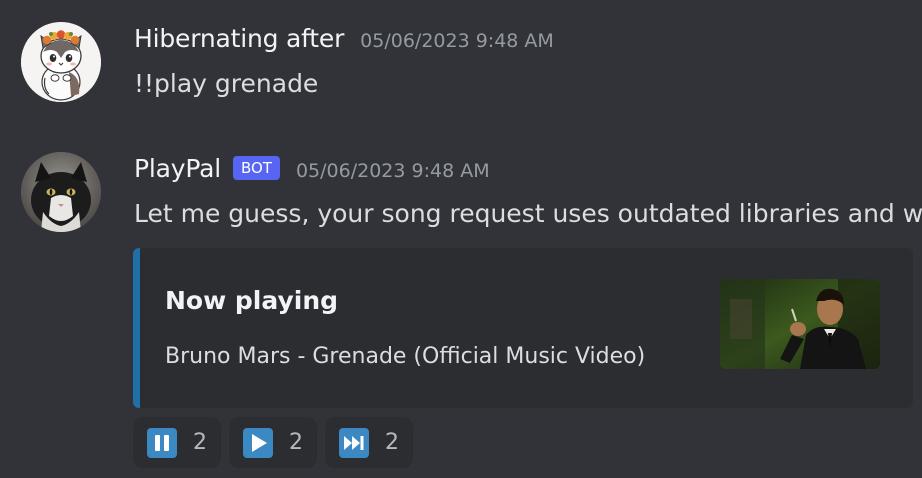 Image resolution: width=922 pixels, height=478 pixels. I want to click on timestamp: 05/06/2023 9:48 AM, so click(393, 171).